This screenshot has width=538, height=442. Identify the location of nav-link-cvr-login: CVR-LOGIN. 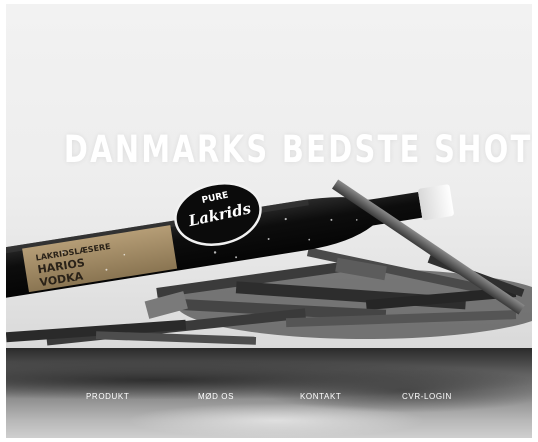
(427, 396).